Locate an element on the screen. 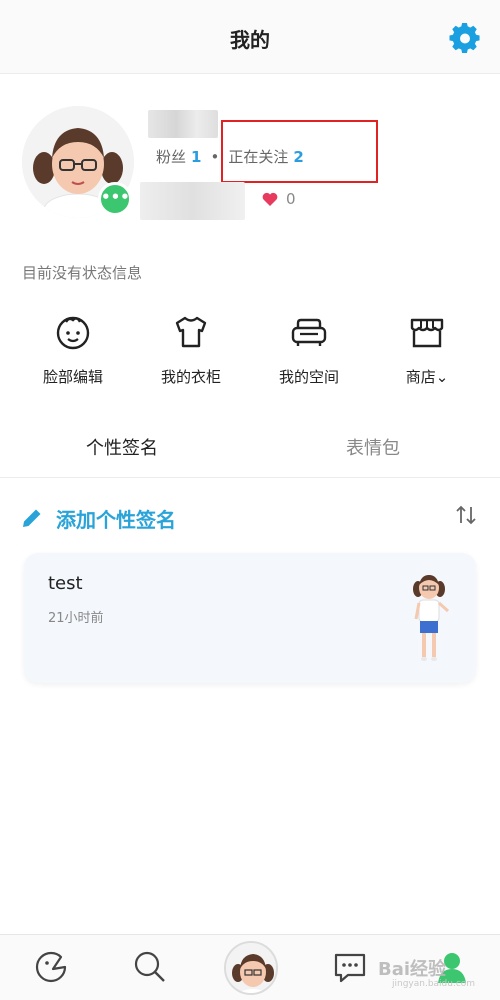 The height and width of the screenshot is (1000, 500). watermark-logo: Bai经验 is located at coordinates (412, 969).